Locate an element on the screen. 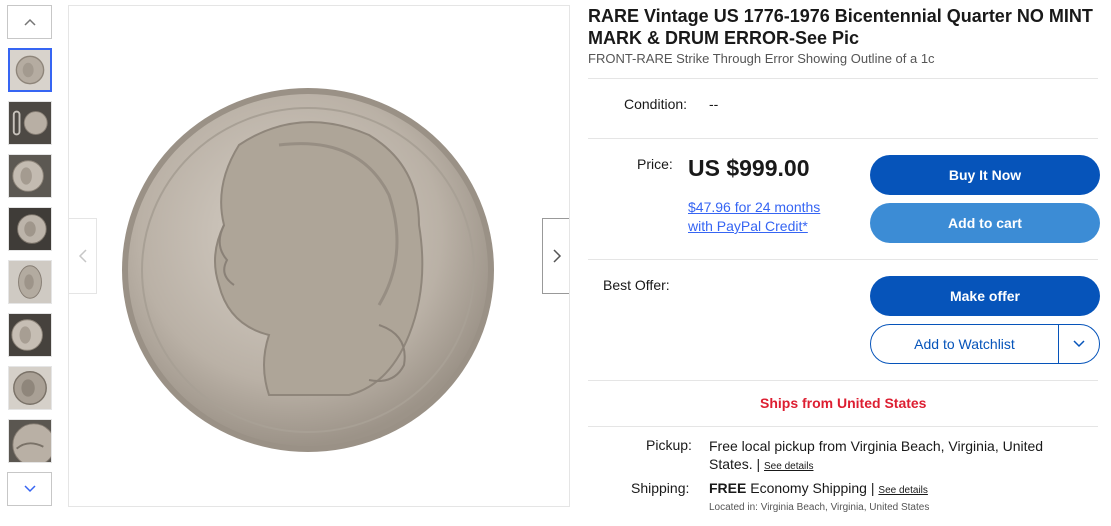 This screenshot has width=1111, height=526. next-image-button is located at coordinates (555, 256).